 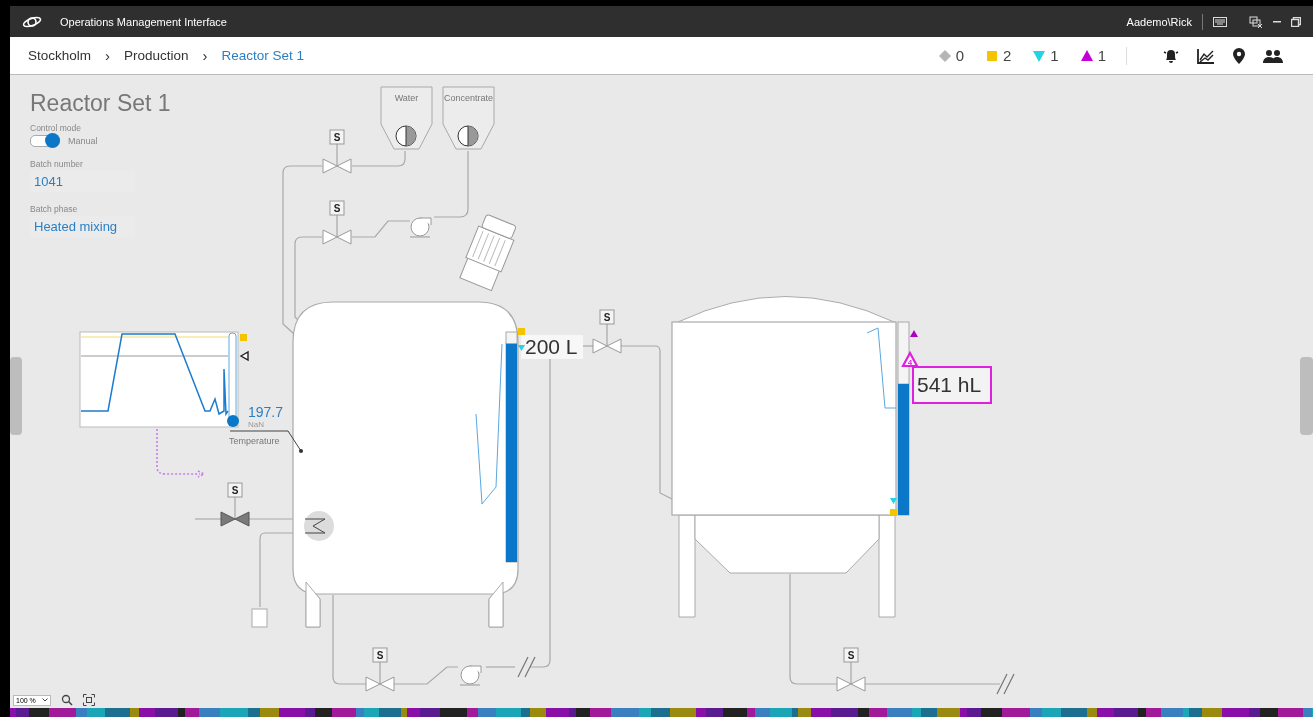 What do you see at coordinates (1239, 55) in the screenshot?
I see `location-pin-icon` at bounding box center [1239, 55].